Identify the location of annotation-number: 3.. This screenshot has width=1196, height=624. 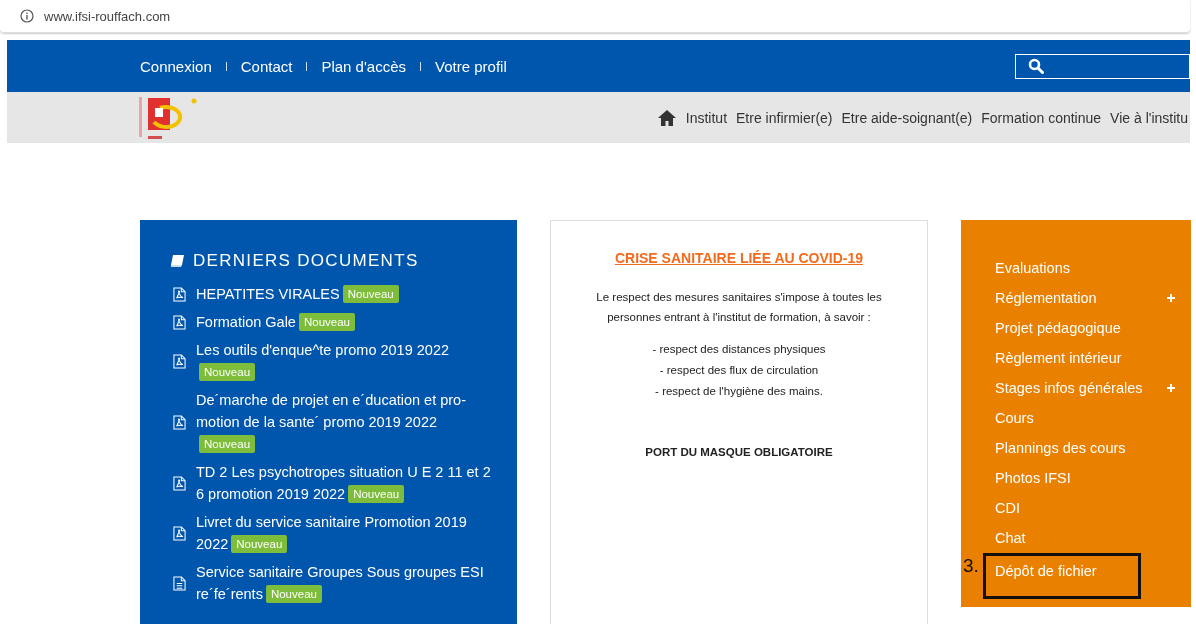
(971, 566).